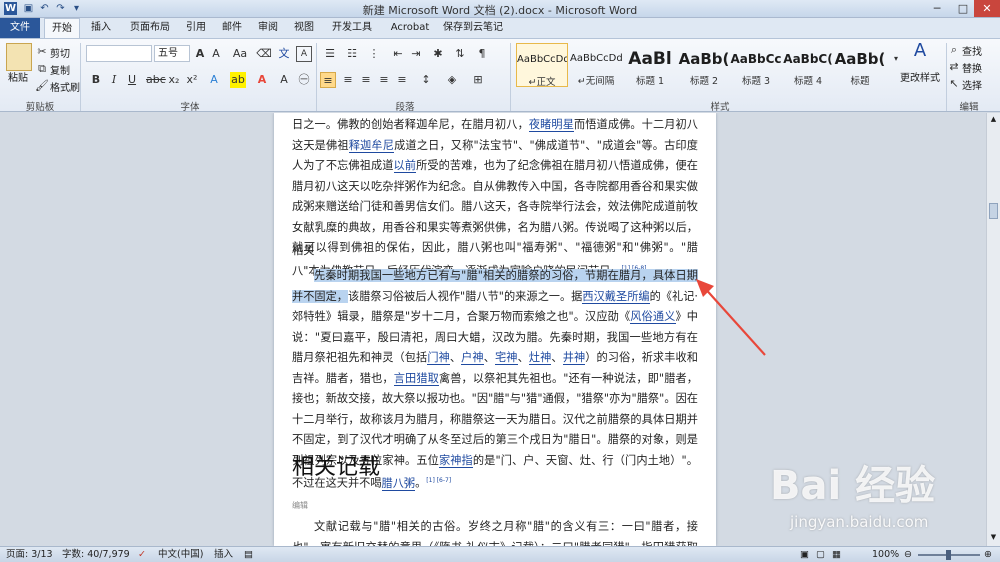 This screenshot has height=562, width=1000. I want to click on highlight-icon: ab, so click(238, 80).